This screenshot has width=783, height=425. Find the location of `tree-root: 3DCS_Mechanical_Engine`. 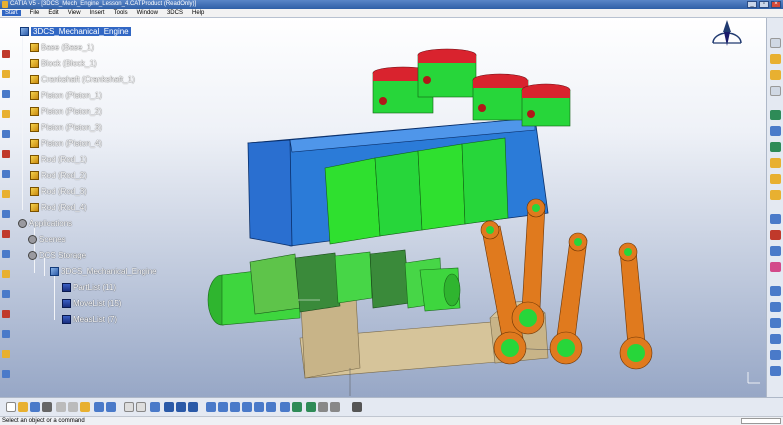

tree-root: 3DCS_Mechanical_Engine is located at coordinates (75, 31).